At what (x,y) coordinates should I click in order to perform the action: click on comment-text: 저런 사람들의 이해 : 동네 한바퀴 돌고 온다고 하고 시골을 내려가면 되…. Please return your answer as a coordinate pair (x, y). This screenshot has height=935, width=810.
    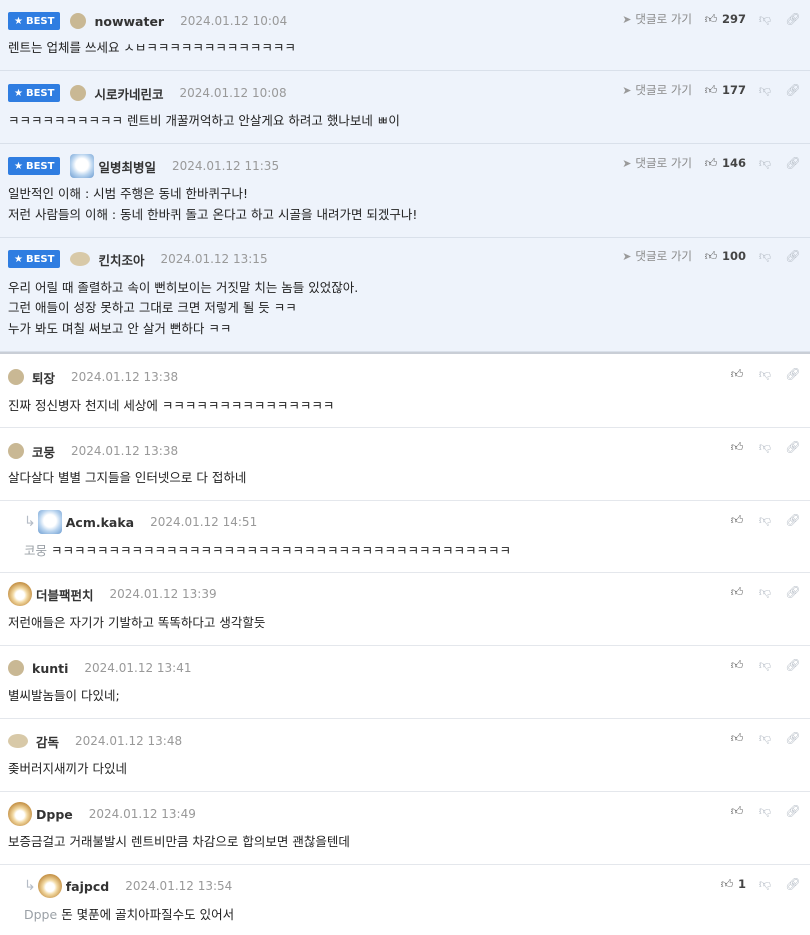
    Looking at the image, I should click on (213, 214).